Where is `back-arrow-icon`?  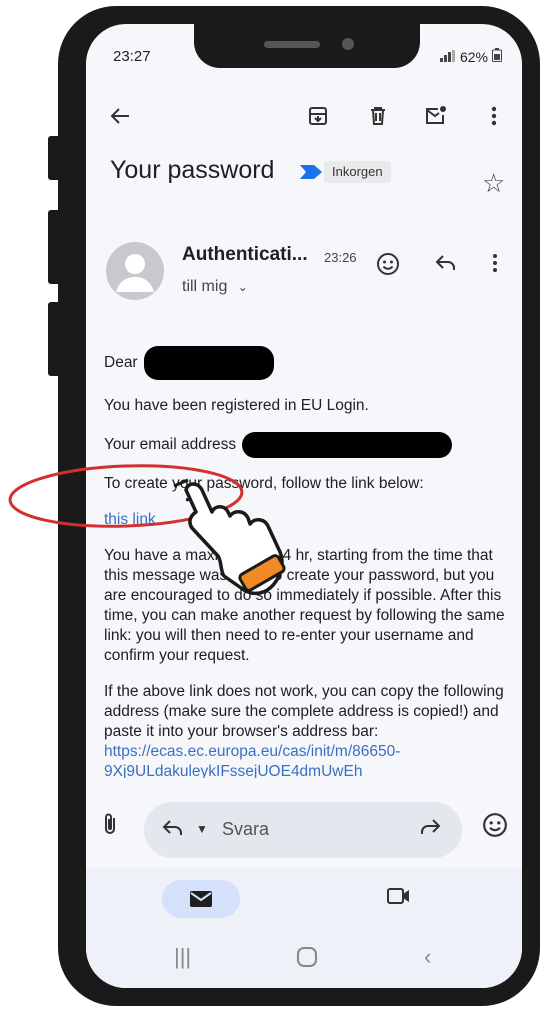 back-arrow-icon is located at coordinates (120, 116).